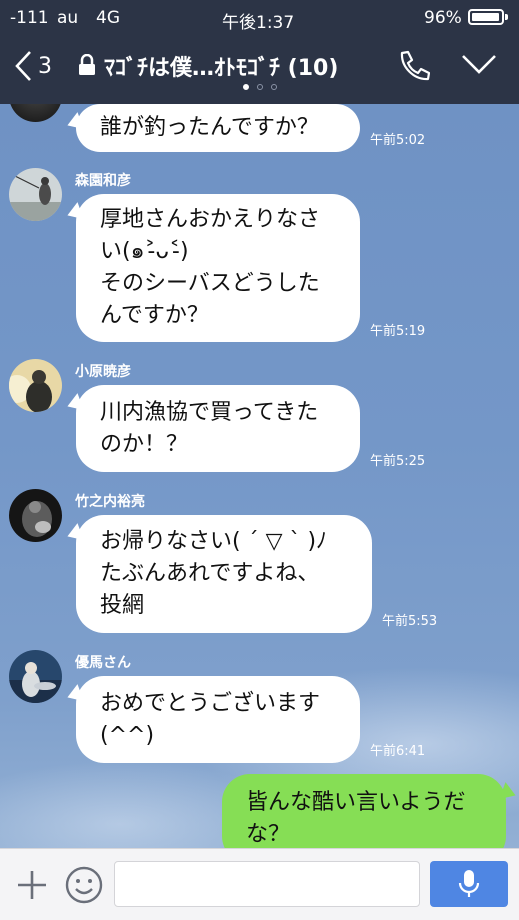 The height and width of the screenshot is (920, 519). I want to click on emoji-icon, so click(84, 885).